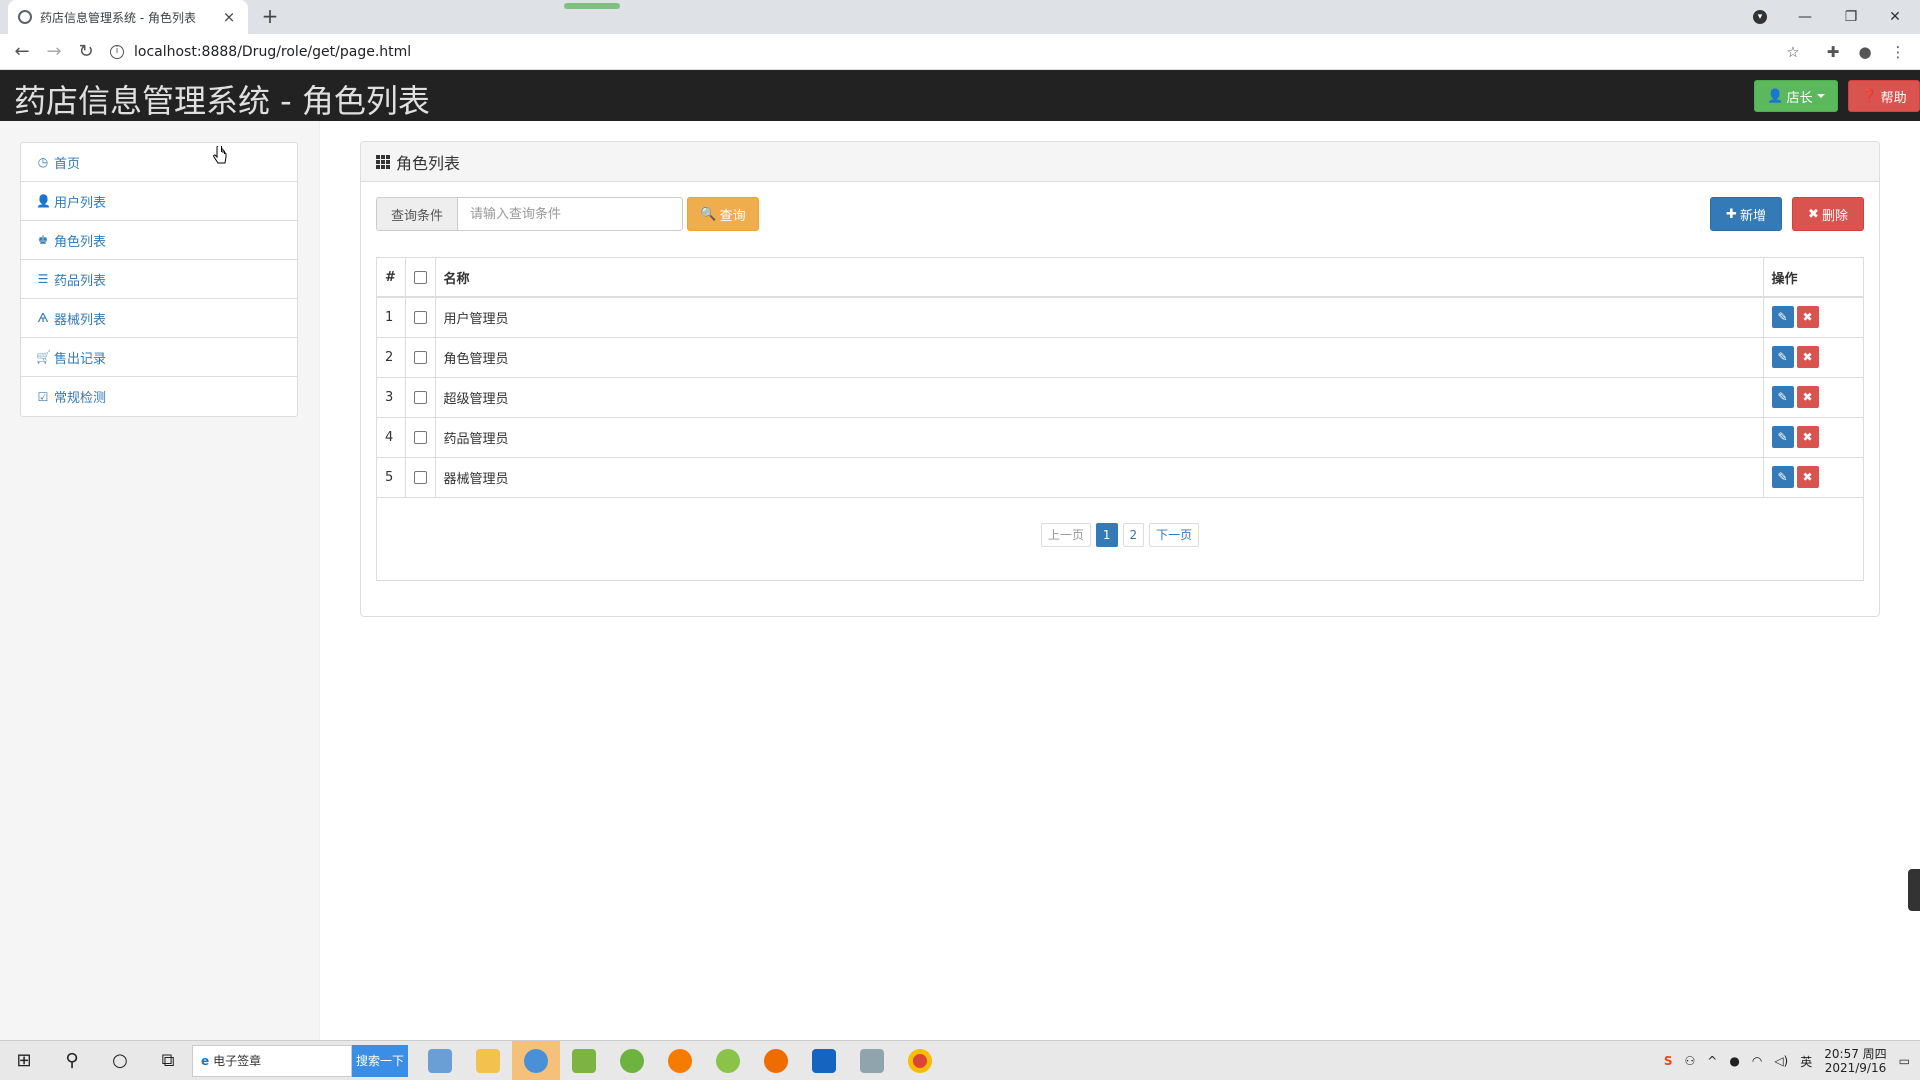 The height and width of the screenshot is (1080, 1920). What do you see at coordinates (54, 52) in the screenshot?
I see `forward-button: →` at bounding box center [54, 52].